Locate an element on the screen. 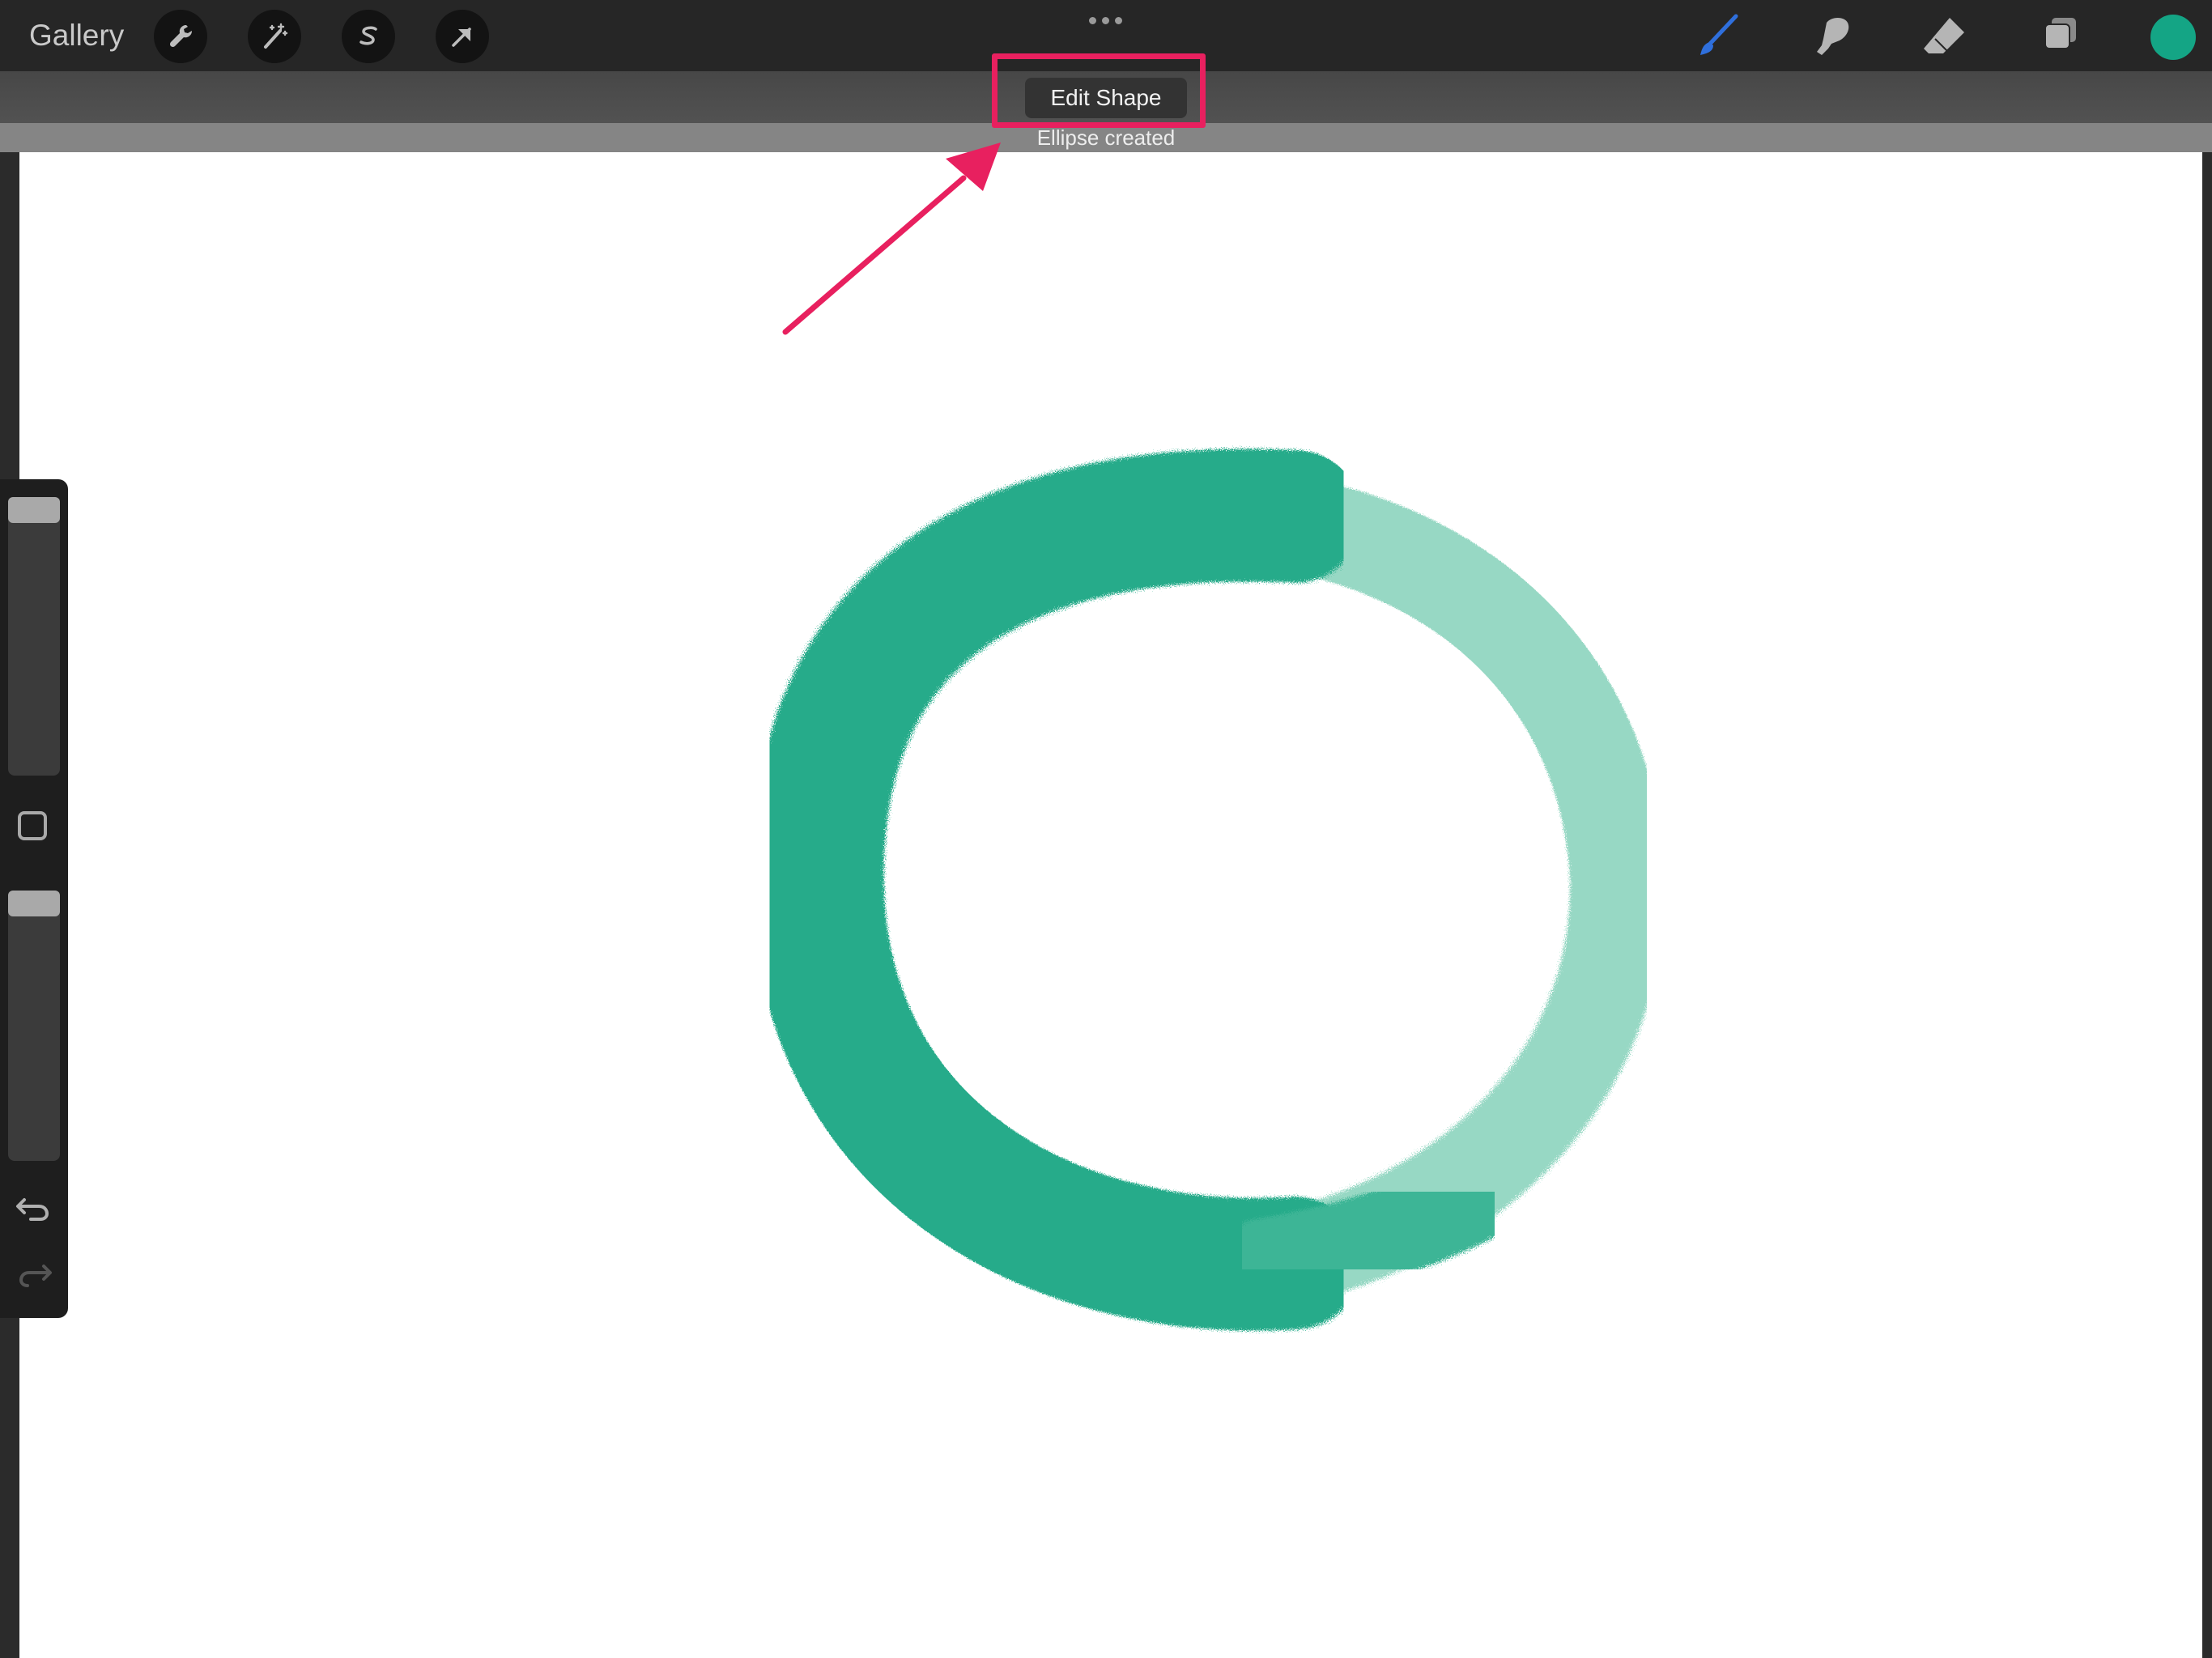 This screenshot has width=2212, height=1658. annotation-highlight-box is located at coordinates (1099, 90).